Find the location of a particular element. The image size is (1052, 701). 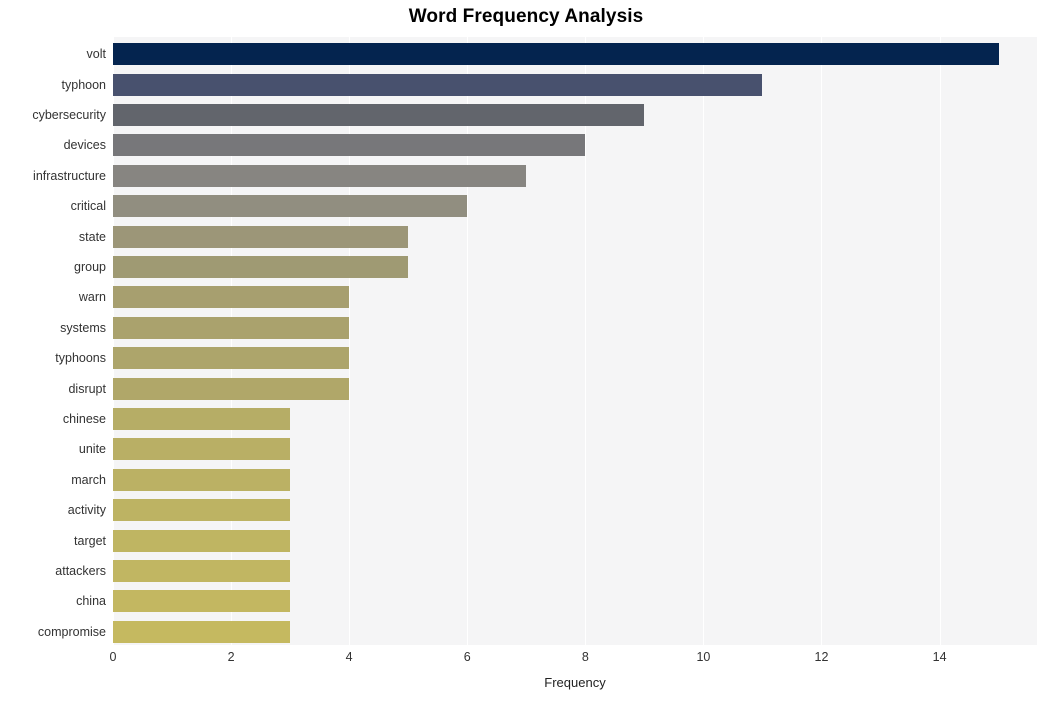

y-tick-label-chinese: chinese is located at coordinates (84, 419).